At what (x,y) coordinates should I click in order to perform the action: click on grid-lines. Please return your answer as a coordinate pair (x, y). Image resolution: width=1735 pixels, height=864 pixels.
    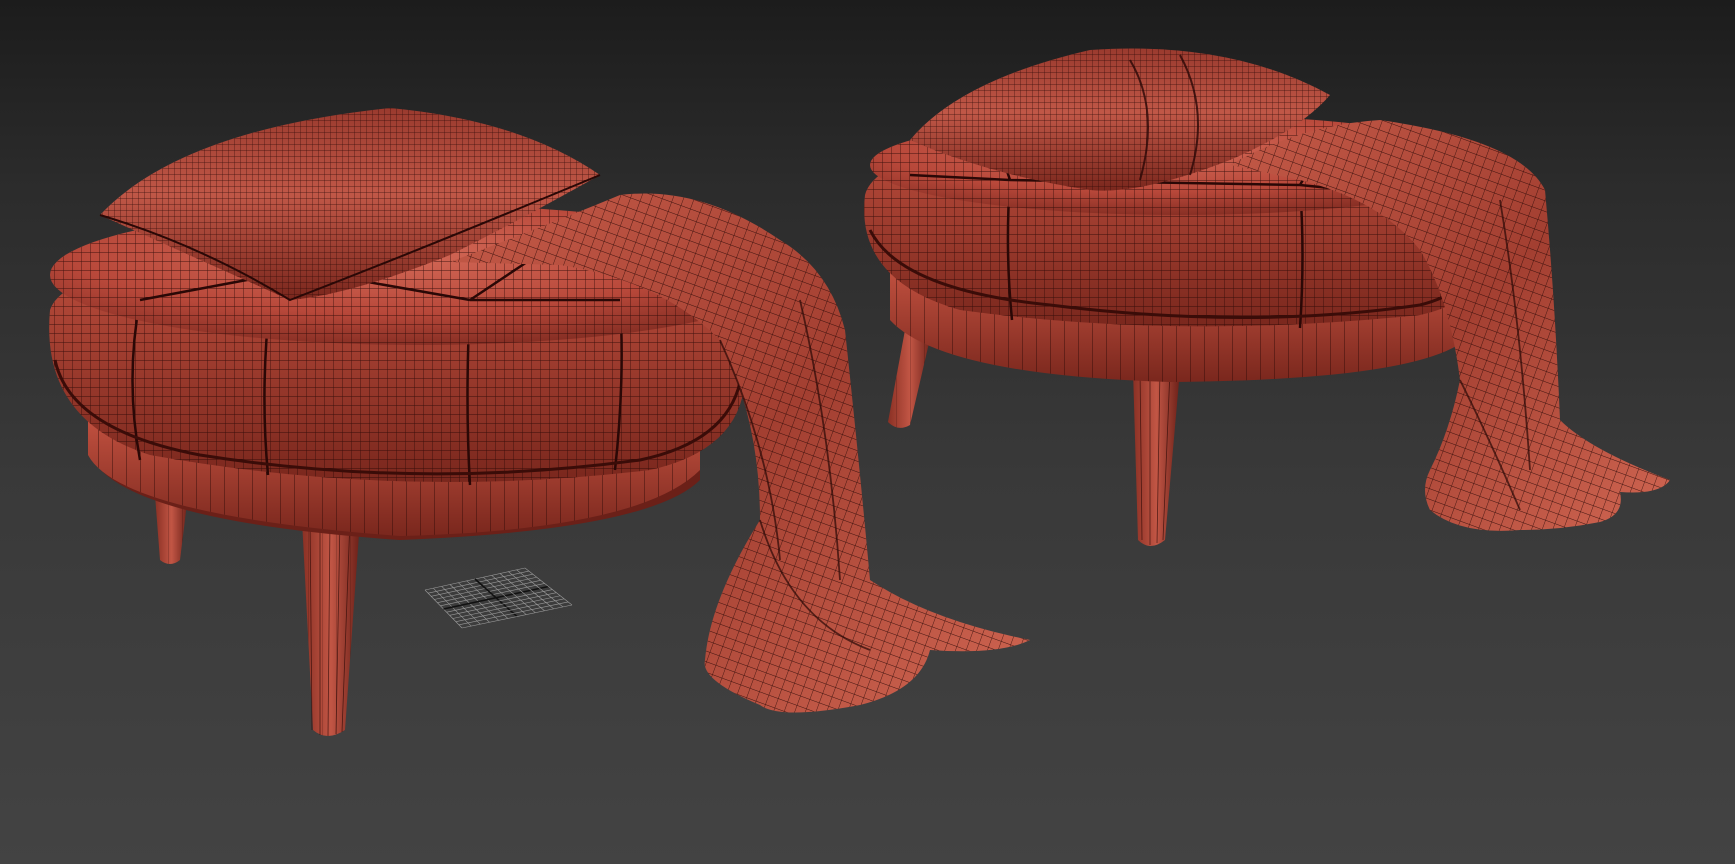
    Looking at the image, I should click on (498, 598).